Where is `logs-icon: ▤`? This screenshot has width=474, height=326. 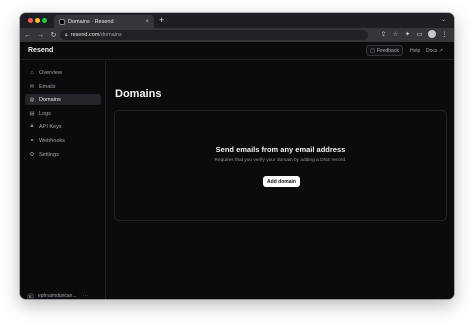
logs-icon: ▤ is located at coordinates (32, 113).